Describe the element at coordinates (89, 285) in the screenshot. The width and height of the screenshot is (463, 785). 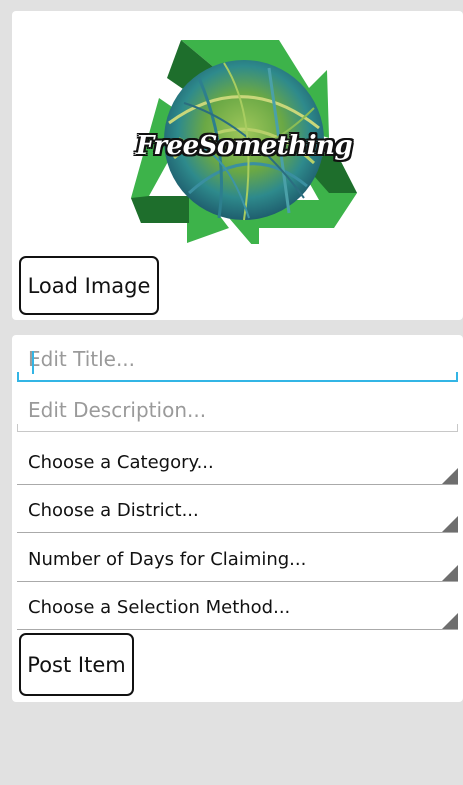
I see `load-image-button: Load Image` at that location.